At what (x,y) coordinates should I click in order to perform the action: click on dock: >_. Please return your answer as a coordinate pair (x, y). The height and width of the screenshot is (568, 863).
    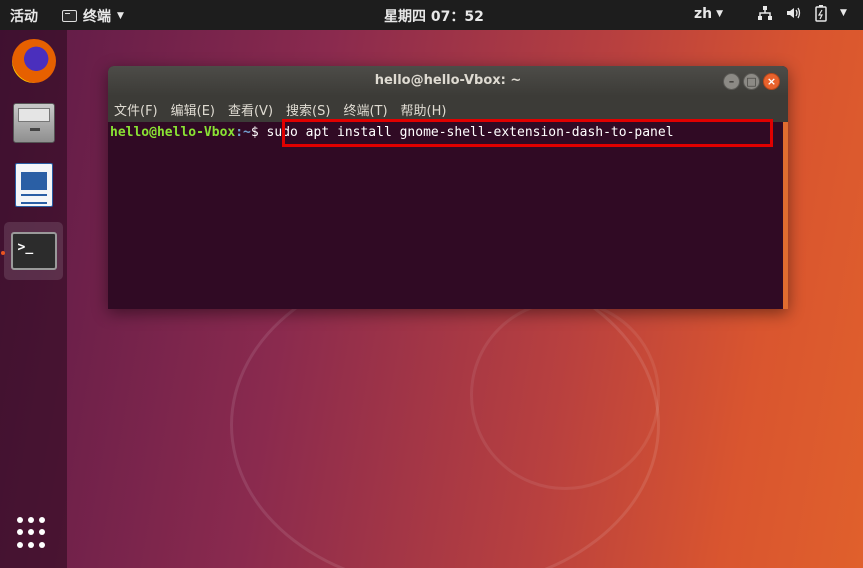
    Looking at the image, I should click on (33, 299).